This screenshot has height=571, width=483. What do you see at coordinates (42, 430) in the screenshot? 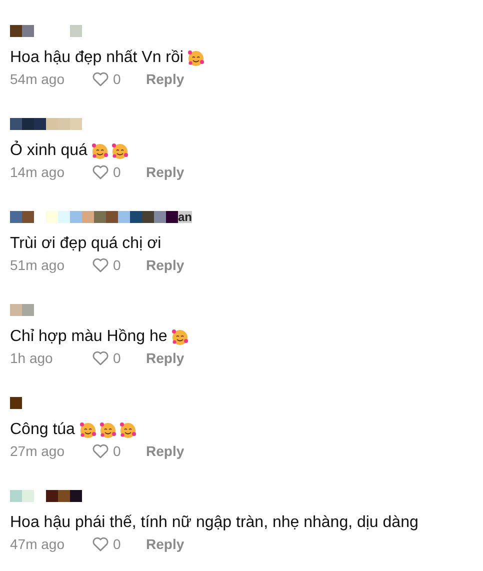
I see `comment-text: Công túa` at bounding box center [42, 430].